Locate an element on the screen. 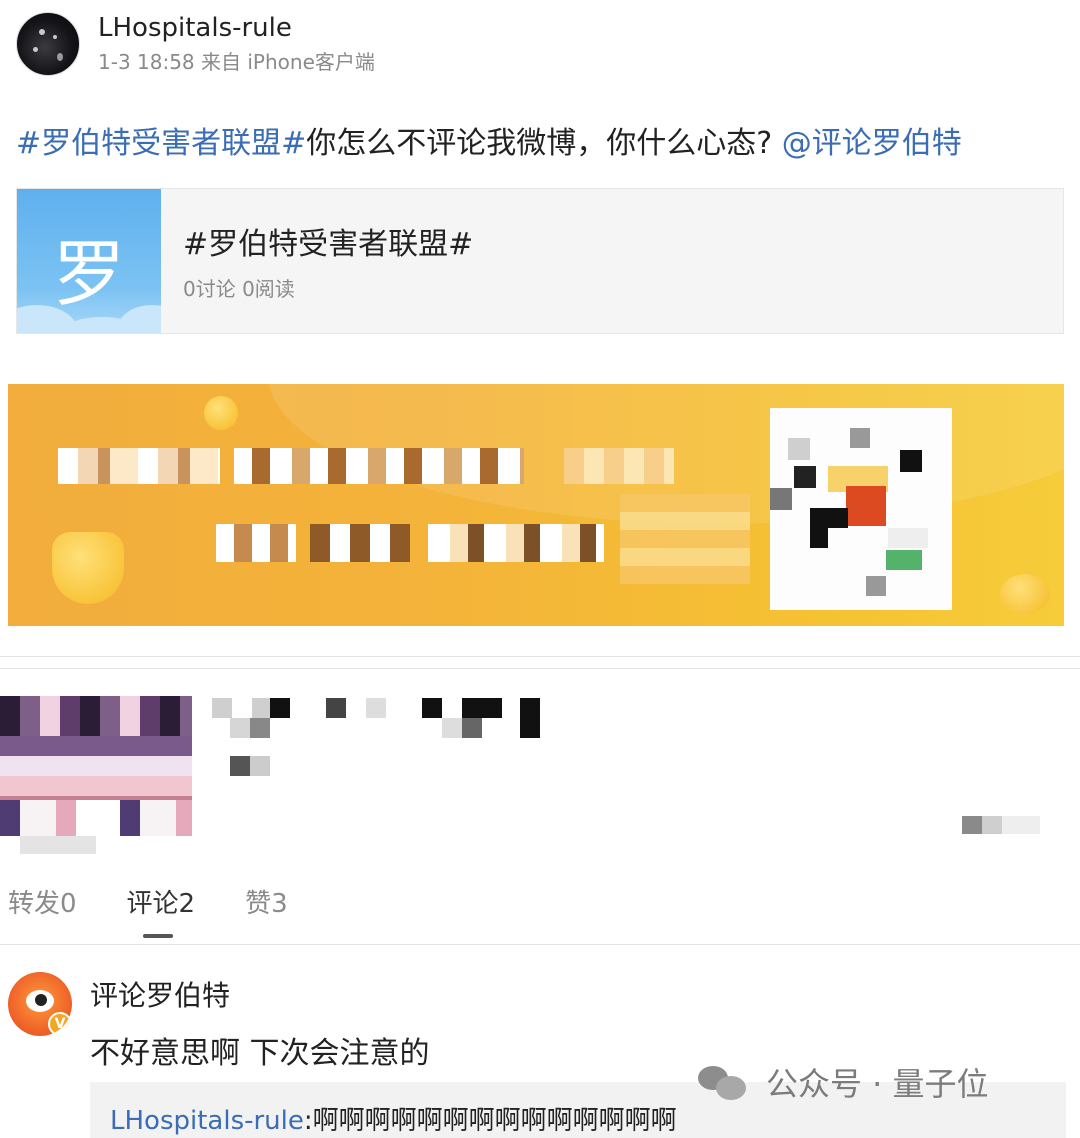 The width and height of the screenshot is (1080, 1138). post-body-text: 你怎么不评论我微博，你什么心态? is located at coordinates (539, 143).